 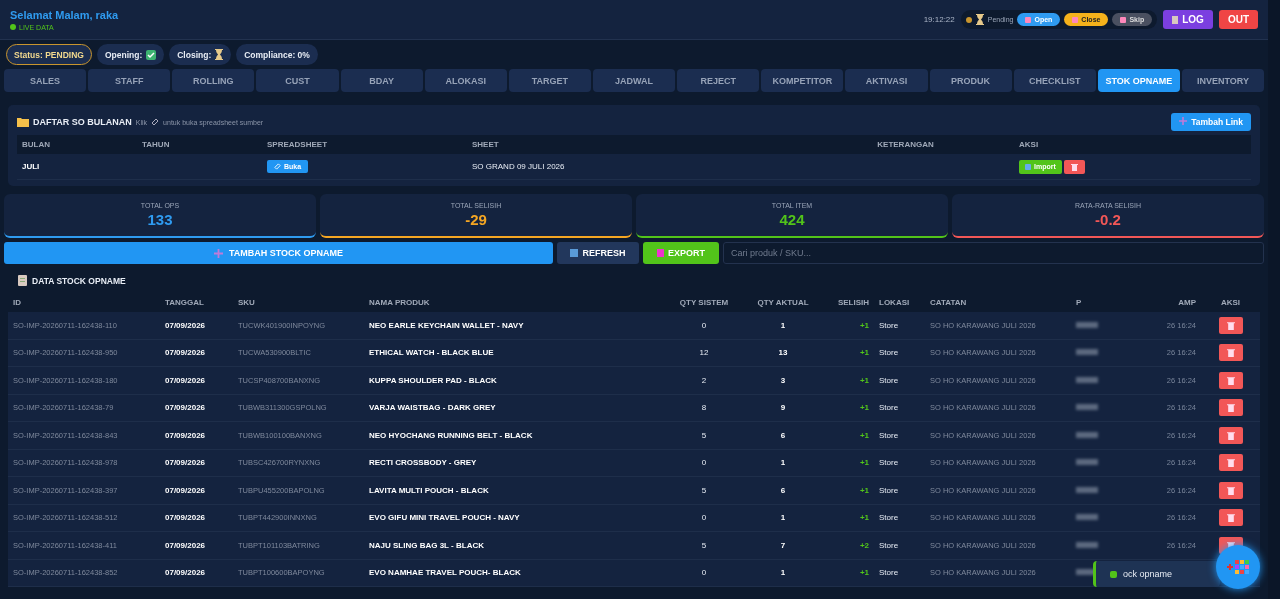 I want to click on product-name-cell: NAJU SLING BAG 3L - BLACK, so click(x=426, y=545).